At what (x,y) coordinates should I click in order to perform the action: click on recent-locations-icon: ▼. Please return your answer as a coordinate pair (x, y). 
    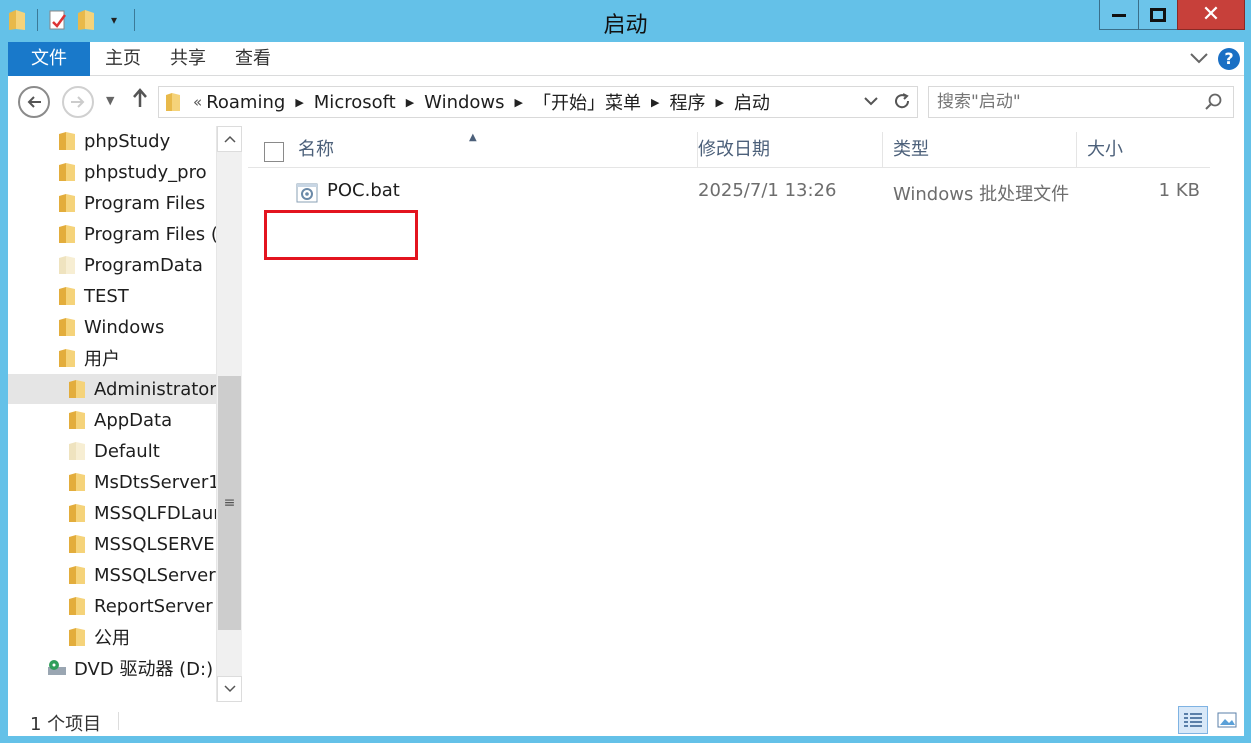
    Looking at the image, I should click on (110, 100).